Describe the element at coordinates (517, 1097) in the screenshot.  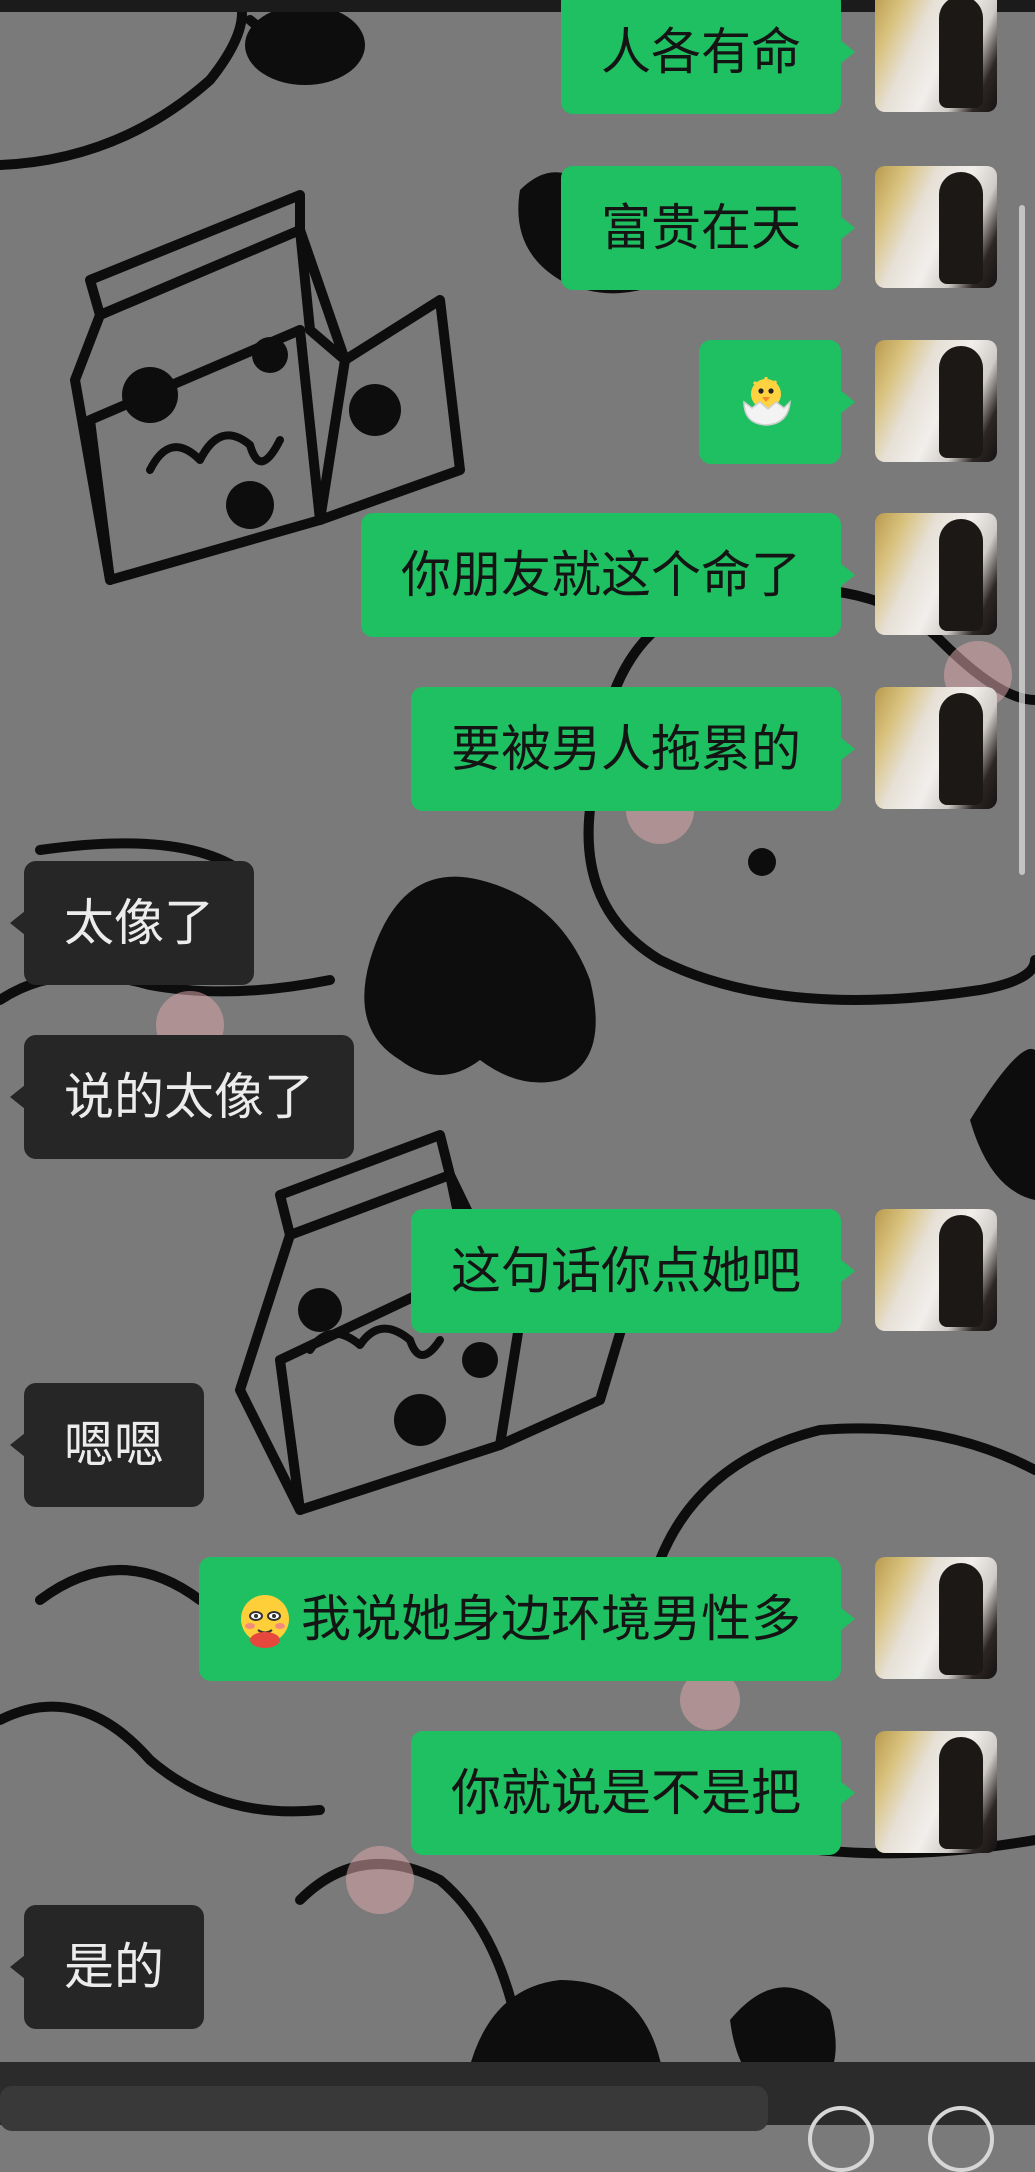
I see `message-row: 说的太像了` at that location.